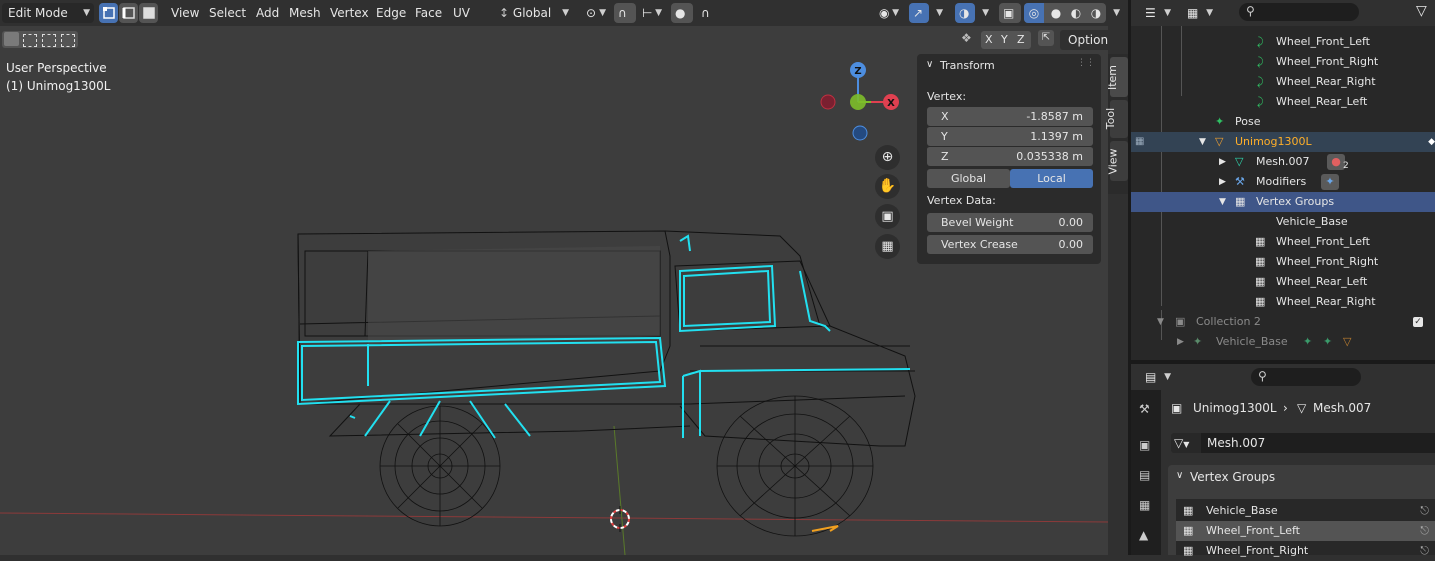 The height and width of the screenshot is (561, 1435). Describe the element at coordinates (709, 13) in the screenshot. I see `falloff-dropdown: ∩` at that location.